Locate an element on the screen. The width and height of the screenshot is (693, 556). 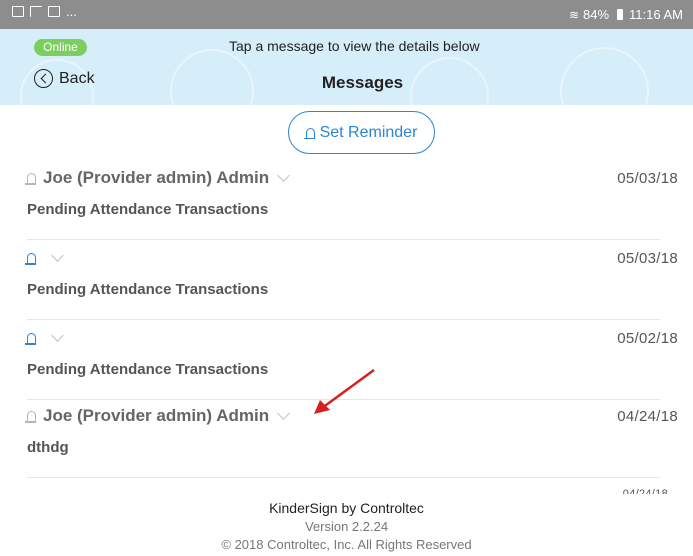
message-date: 05/02/18 is located at coordinates (647, 338).